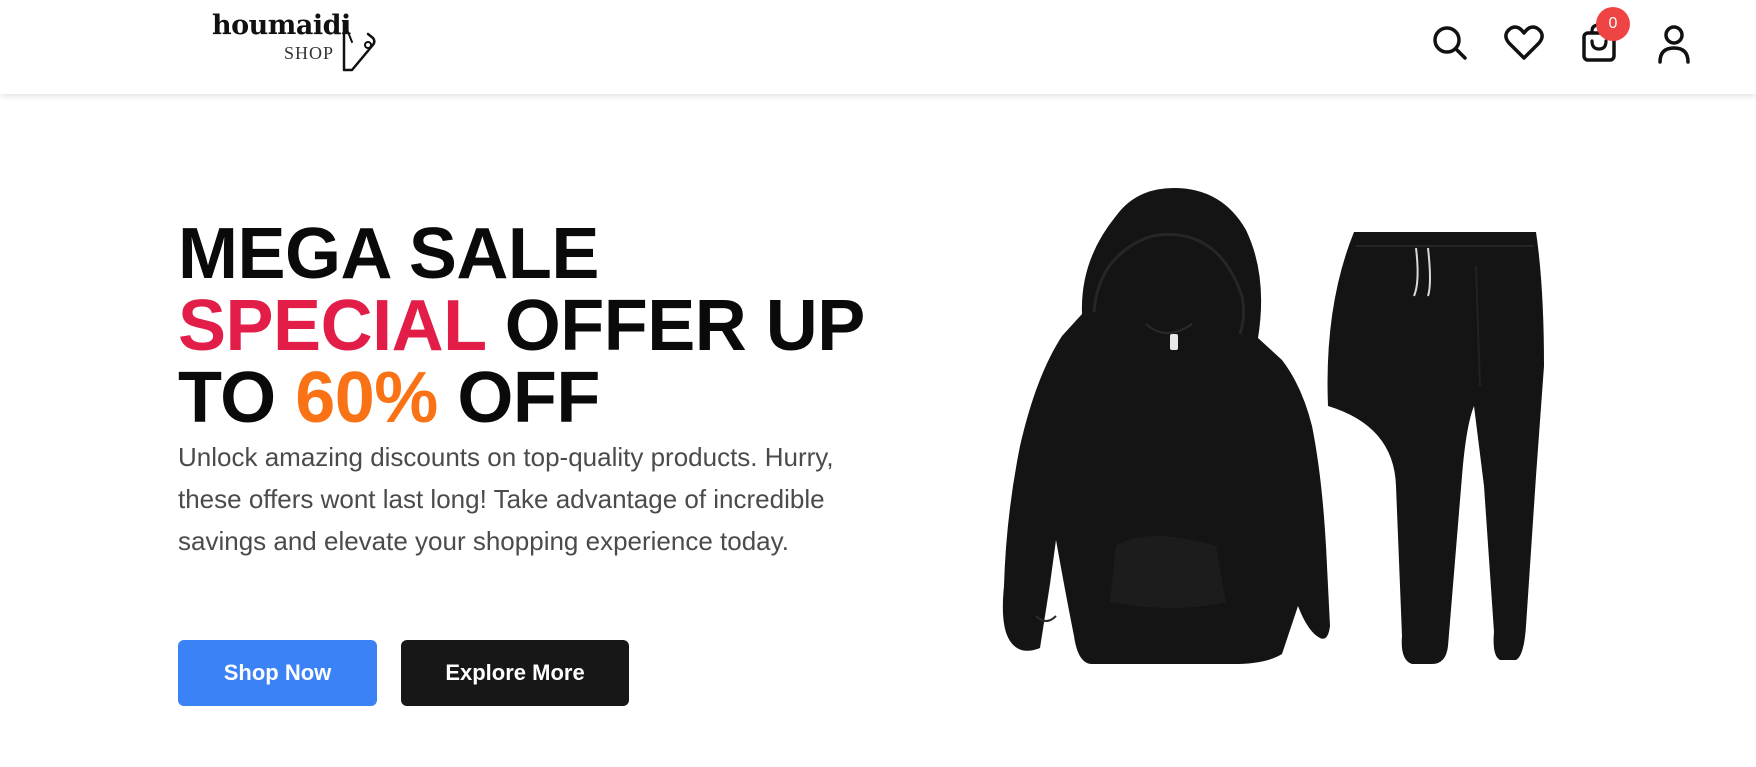 The image size is (1756, 767). I want to click on account-button, so click(1674, 44).